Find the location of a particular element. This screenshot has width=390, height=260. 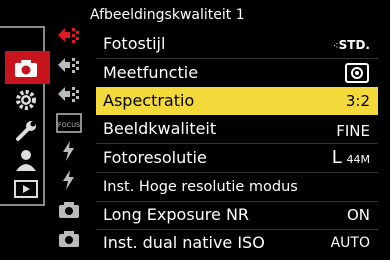

long-exposure-nr-value: ON is located at coordinates (358, 215).